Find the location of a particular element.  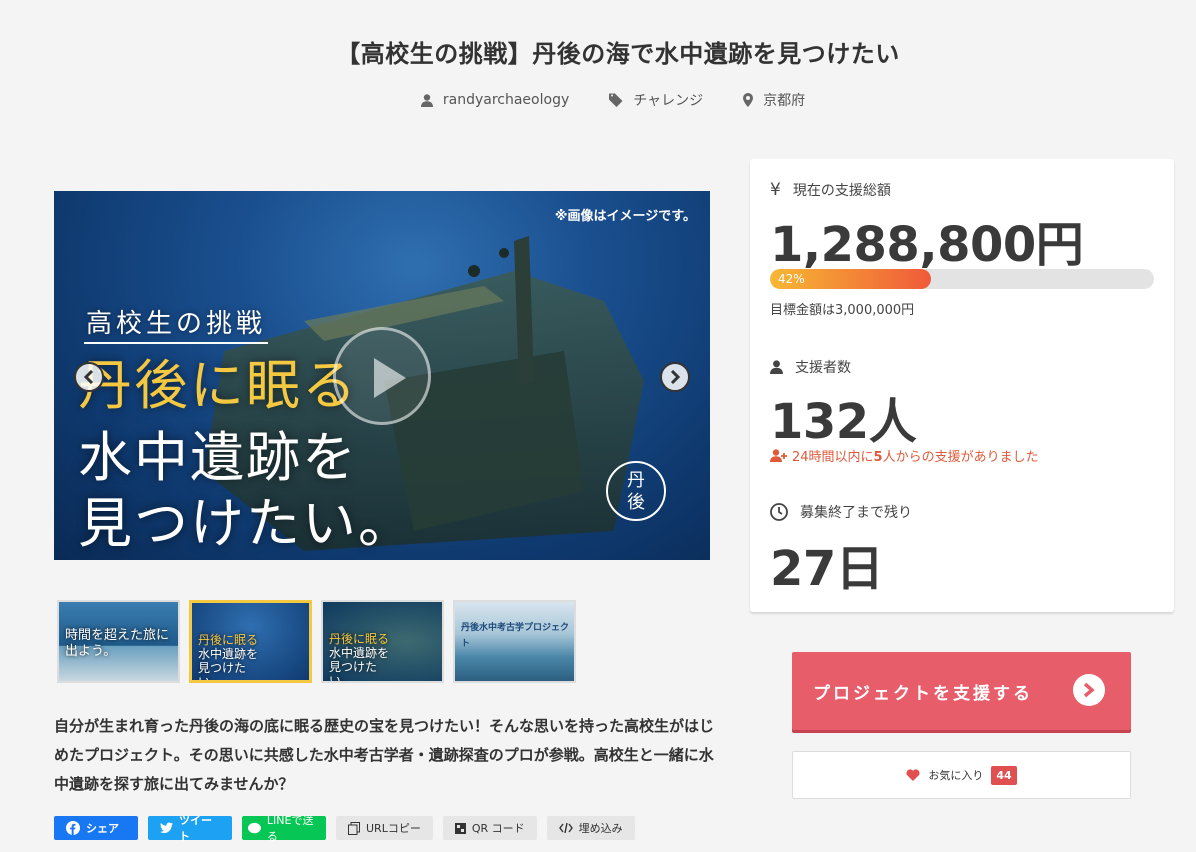

url-copy-label: URLコピー is located at coordinates (393, 828).